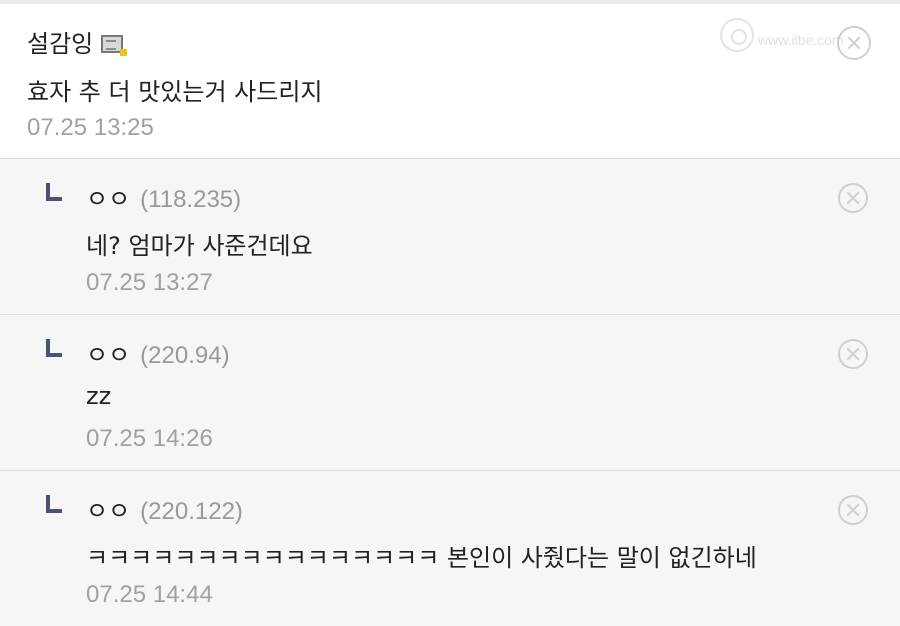 The image size is (900, 626). Describe the element at coordinates (185, 355) in the screenshot. I see `reply-ip: (220.94)` at that location.